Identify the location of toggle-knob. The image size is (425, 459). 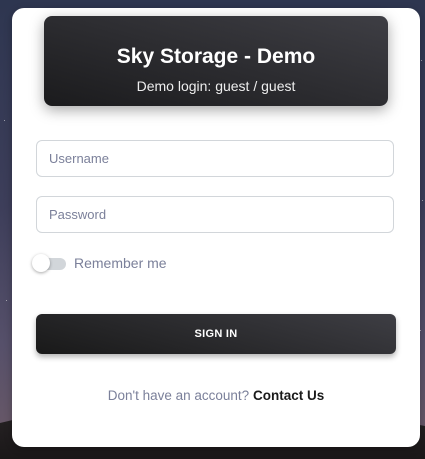
(41, 263).